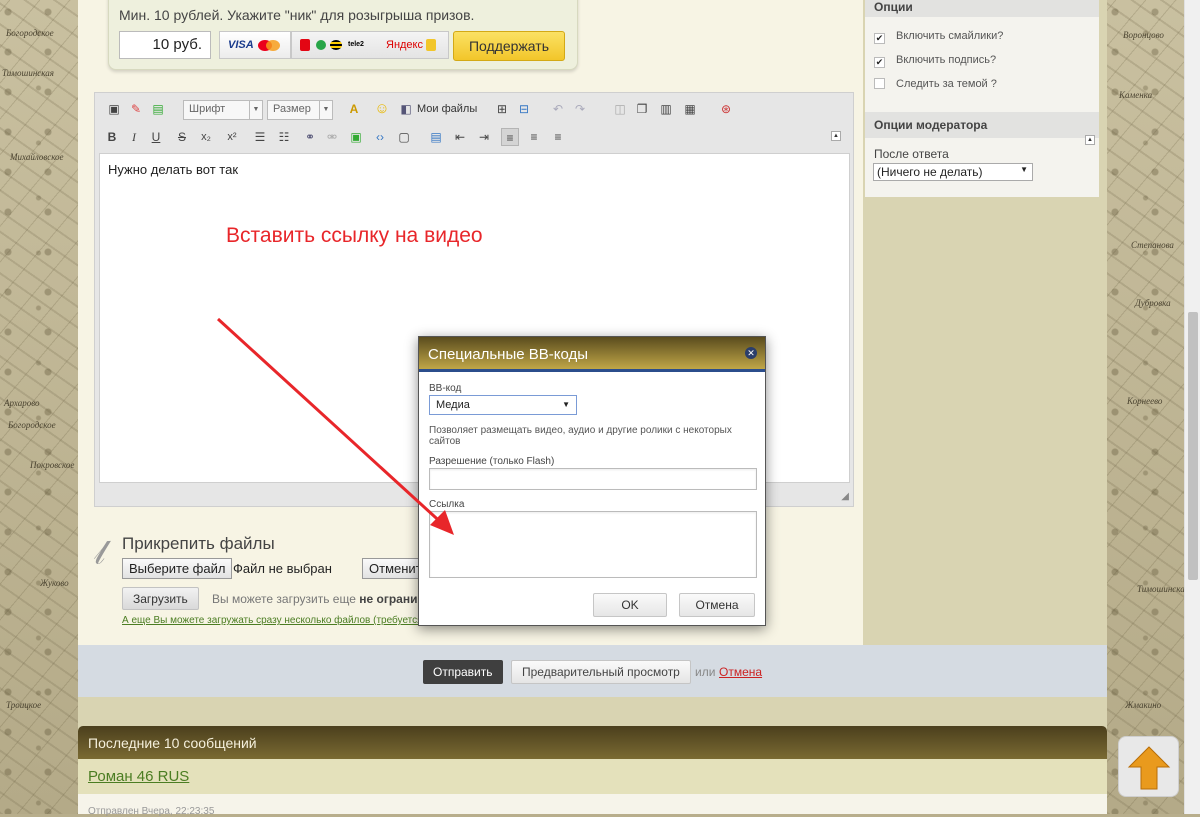  What do you see at coordinates (436, 137) in the screenshot?
I see `hidden-text-icon: ▤` at bounding box center [436, 137].